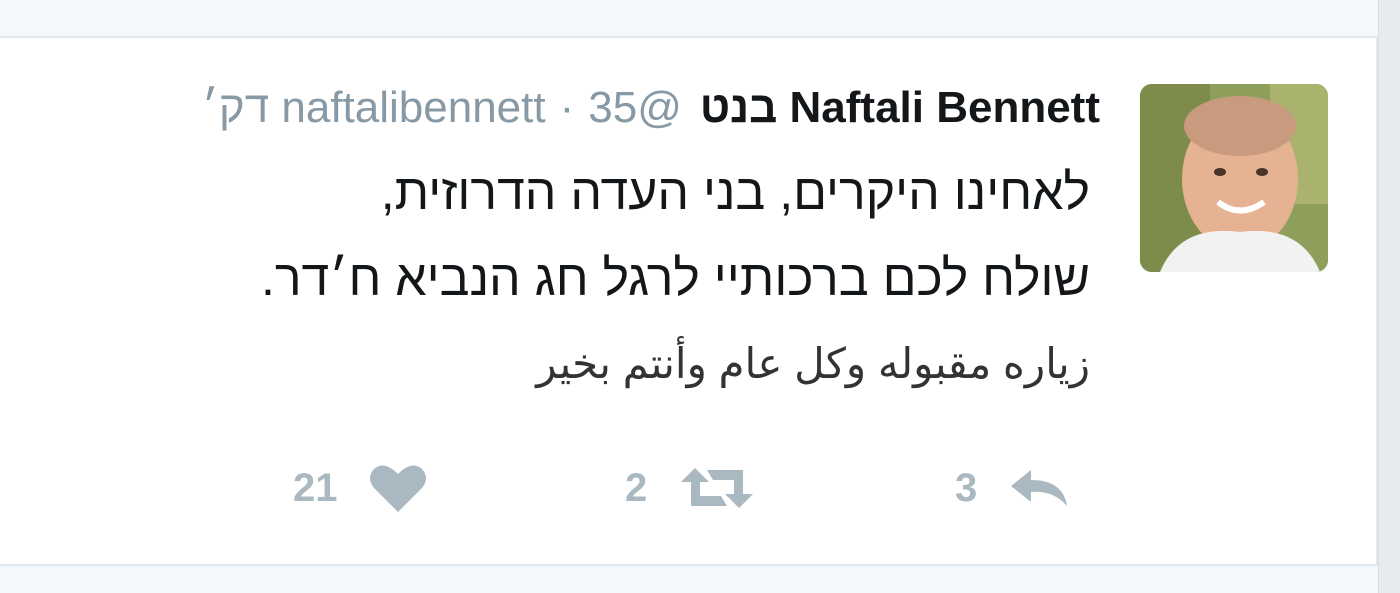 This screenshot has width=1400, height=593. Describe the element at coordinates (636, 487) in the screenshot. I see `retweet-count: 2` at that location.